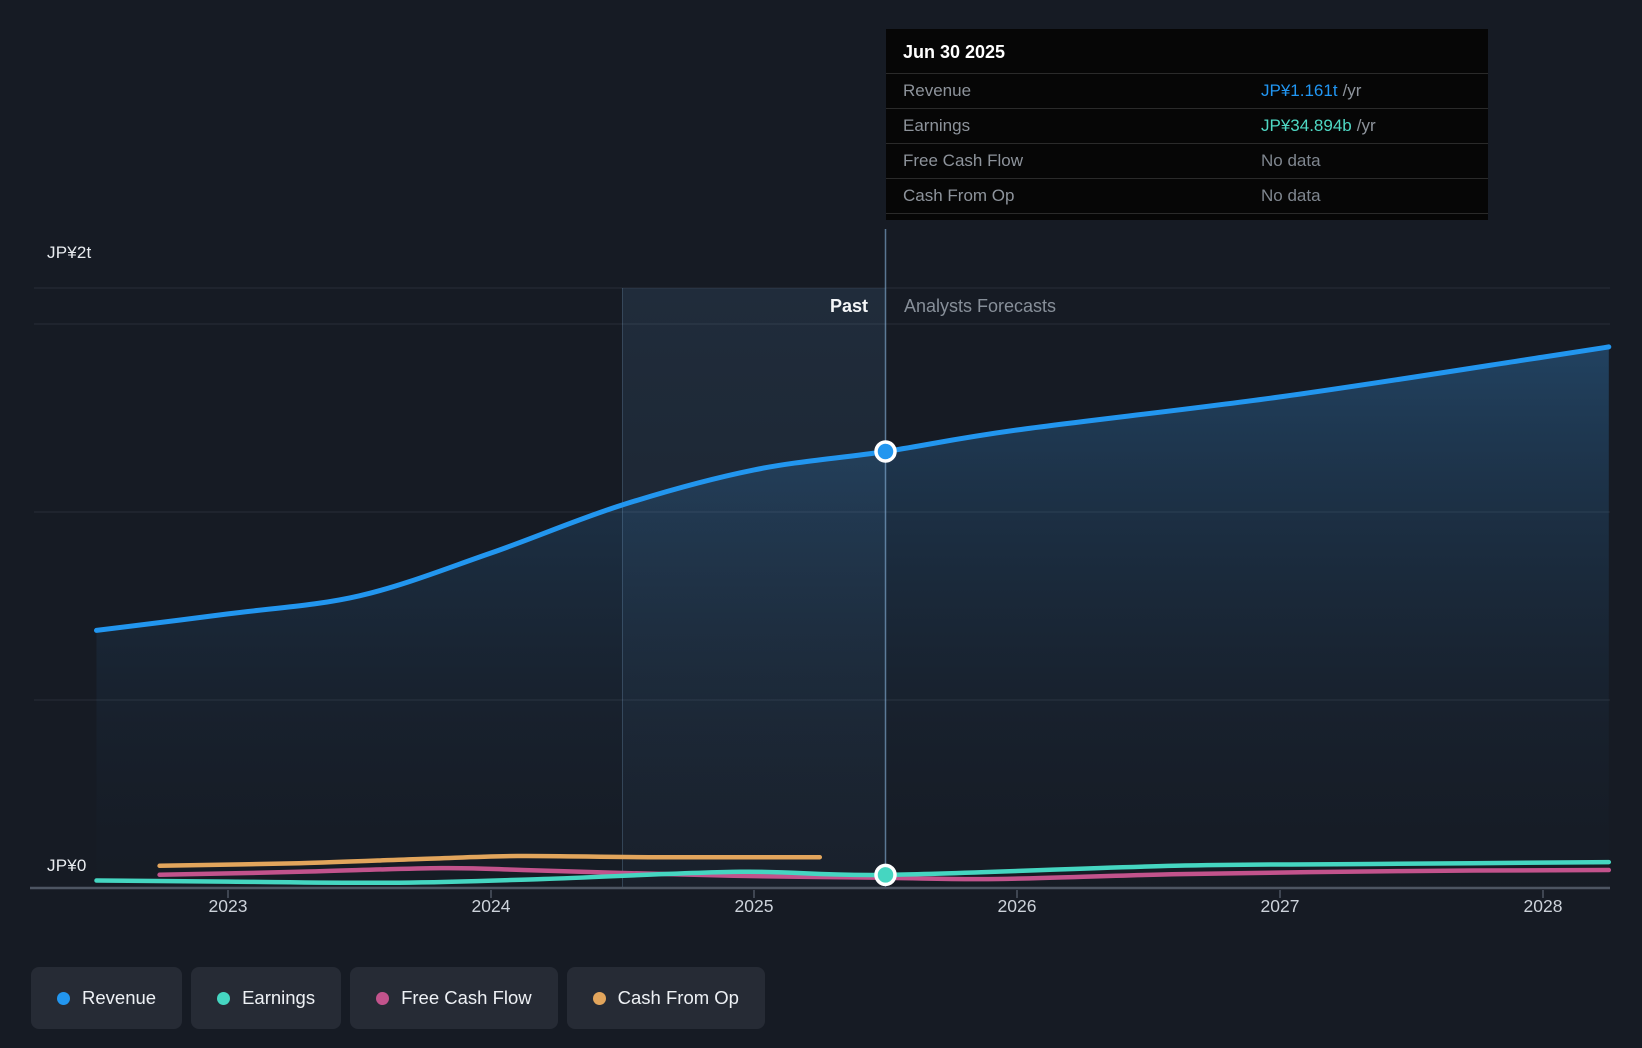 This screenshot has width=1642, height=1048. Describe the element at coordinates (599, 998) in the screenshot. I see `cash-from-op-series-dot-icon` at that location.